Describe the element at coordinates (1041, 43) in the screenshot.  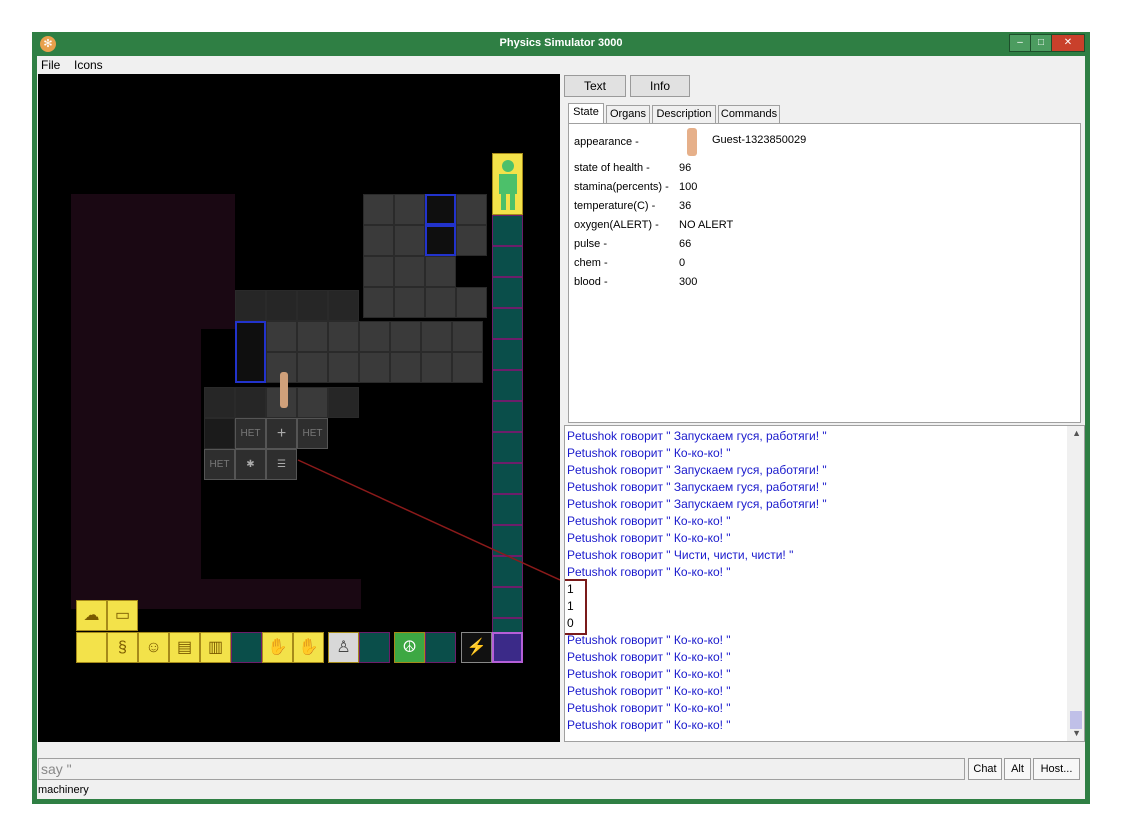
I see `maximize-button: □` at that location.